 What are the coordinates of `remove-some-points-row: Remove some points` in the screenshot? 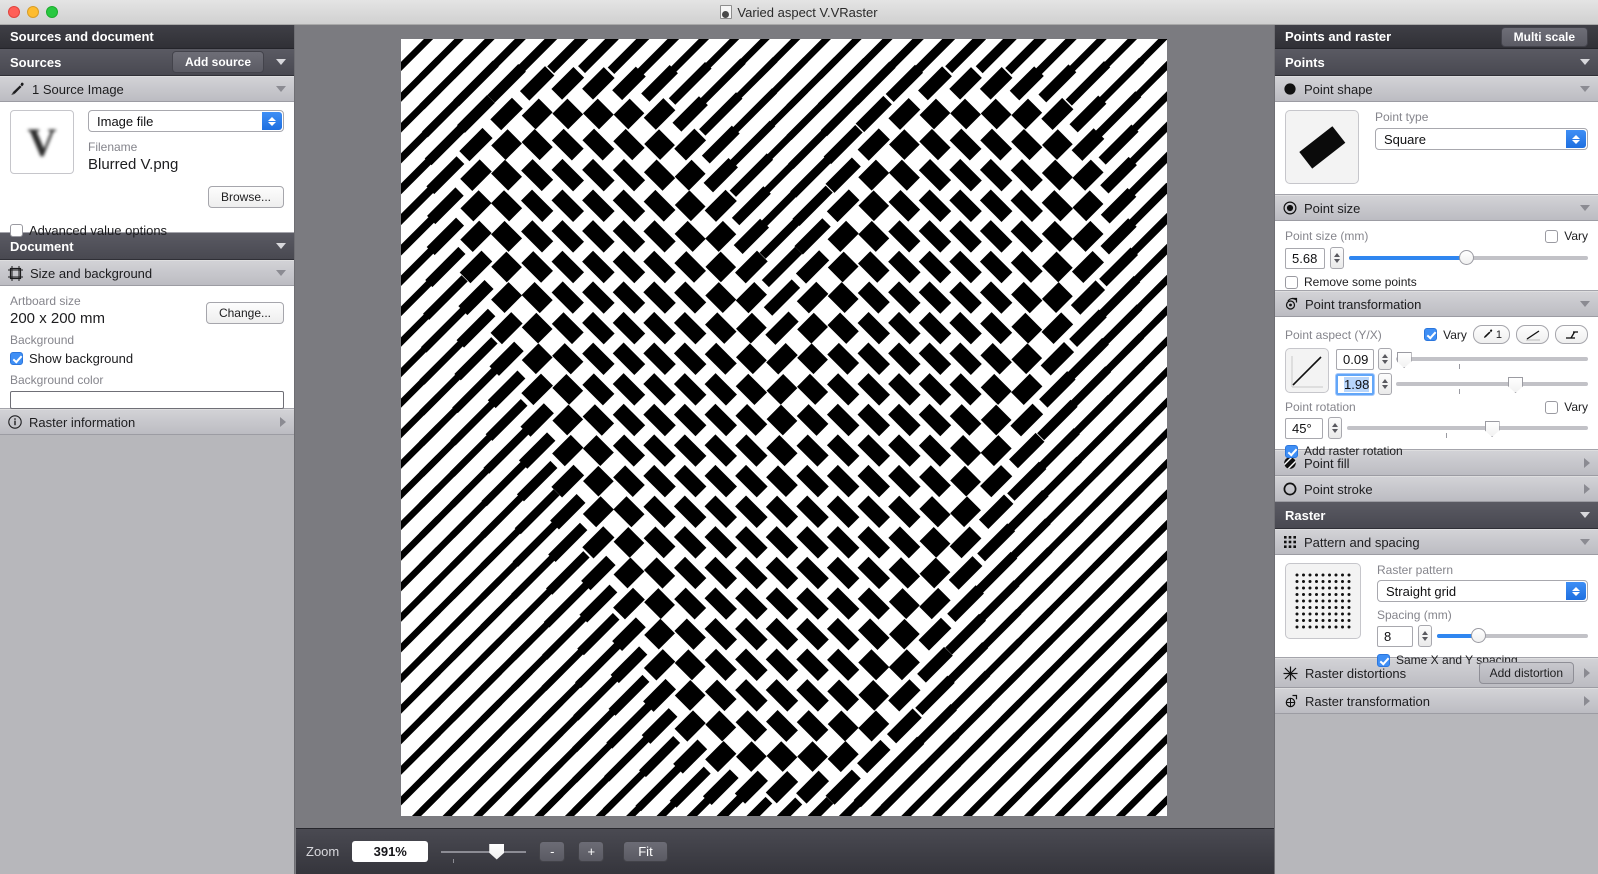 It's located at (1436, 282).